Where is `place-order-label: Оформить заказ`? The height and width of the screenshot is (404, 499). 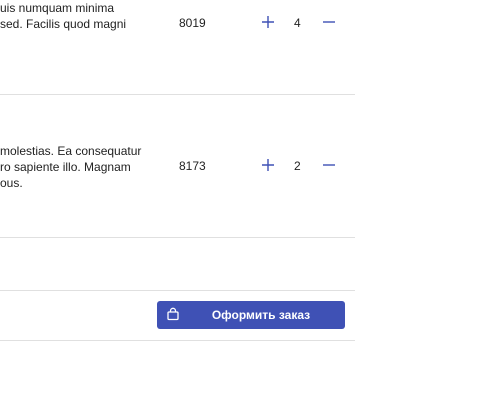
place-order-label: Оформить заказ is located at coordinates (261, 315).